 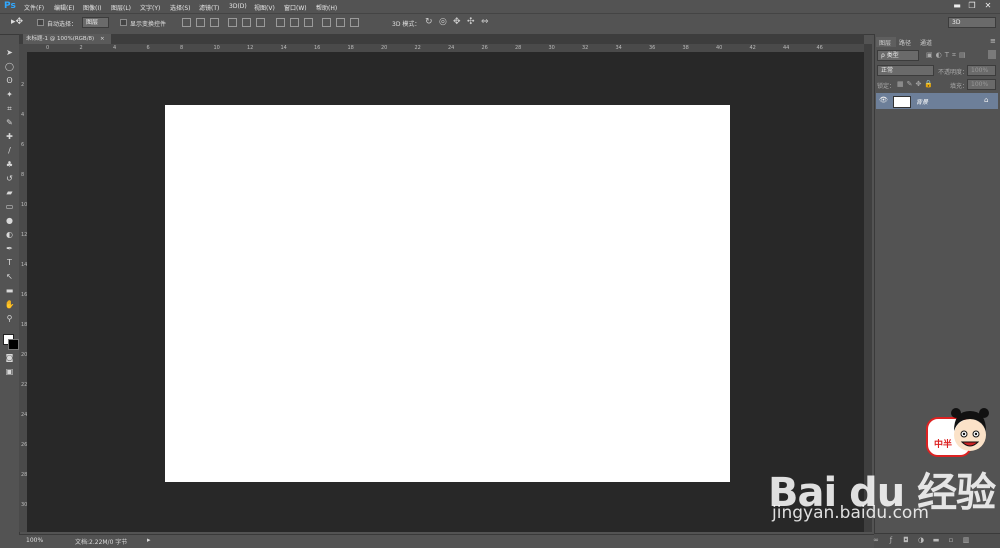 I want to click on tab-paths: 路径, so click(x=905, y=42).